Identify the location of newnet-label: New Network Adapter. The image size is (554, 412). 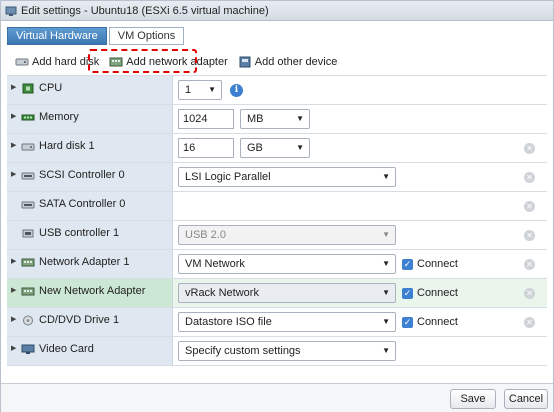
(92, 291).